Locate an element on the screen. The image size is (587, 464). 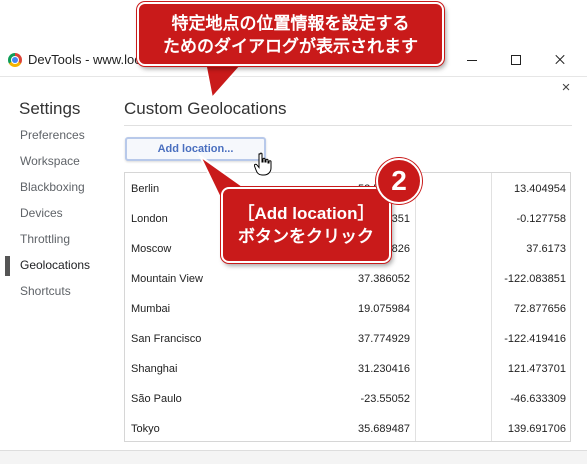
location-name: Moscow is located at coordinates (151, 249).